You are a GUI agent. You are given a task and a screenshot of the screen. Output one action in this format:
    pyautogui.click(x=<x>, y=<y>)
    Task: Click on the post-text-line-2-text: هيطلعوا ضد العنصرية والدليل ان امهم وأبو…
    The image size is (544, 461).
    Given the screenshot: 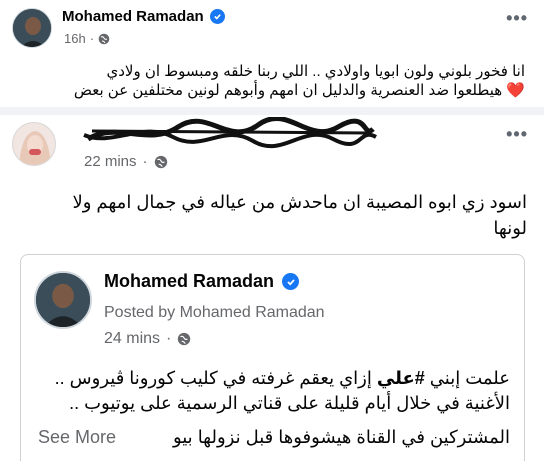 What is the action you would take?
    pyautogui.click(x=288, y=90)
    